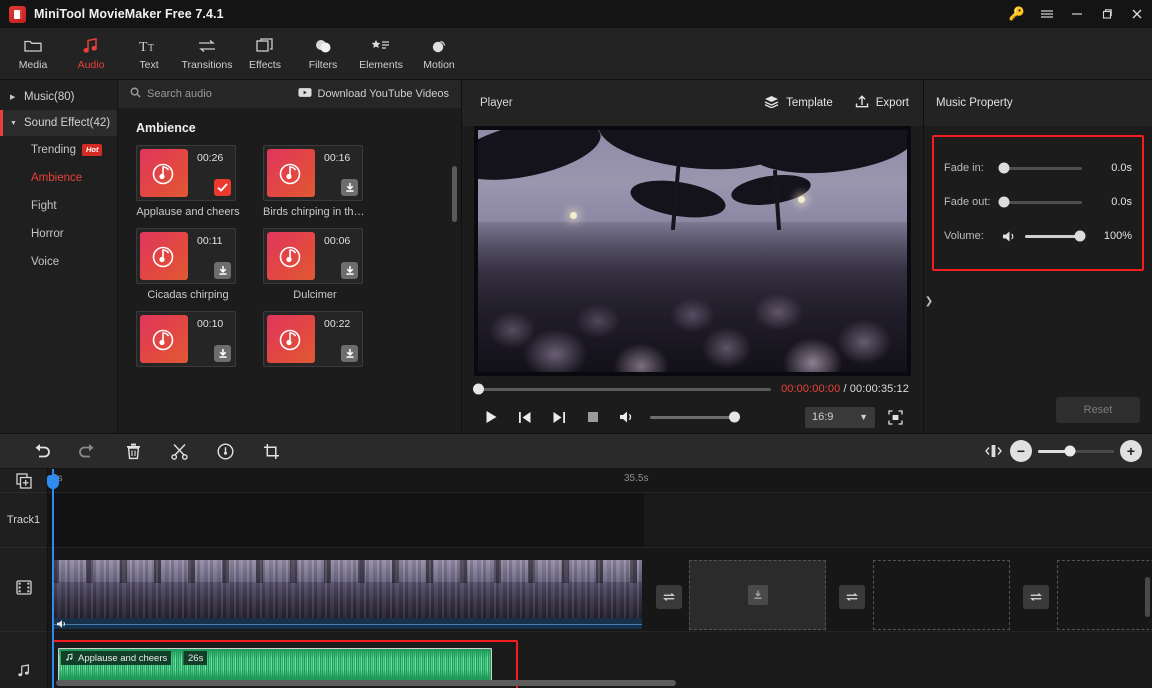  Describe the element at coordinates (41, 451) in the screenshot. I see `undo-button` at that location.